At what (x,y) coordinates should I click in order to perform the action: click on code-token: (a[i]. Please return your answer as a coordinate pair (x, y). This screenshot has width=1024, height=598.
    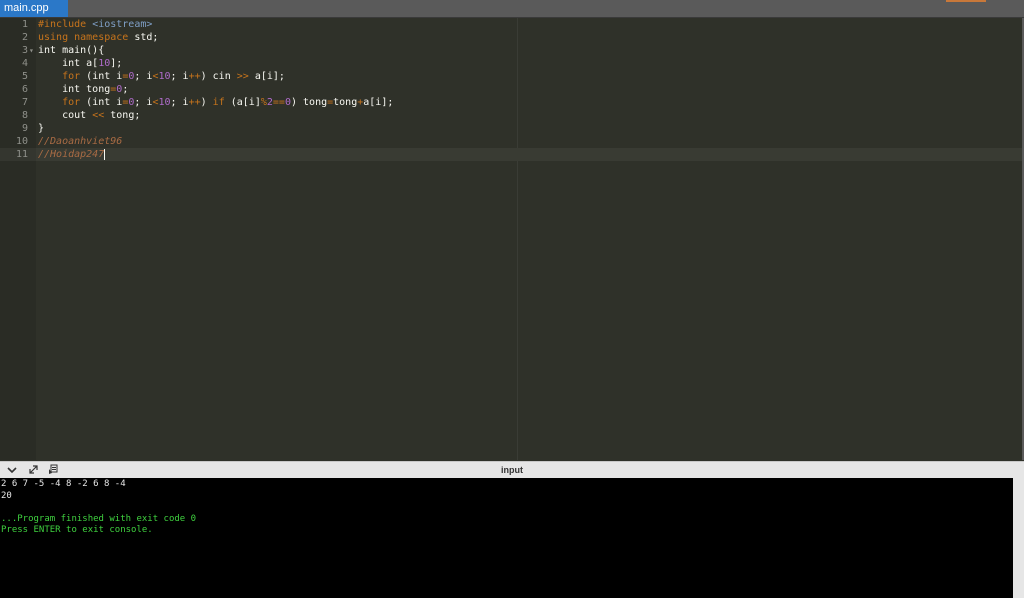
    Looking at the image, I should click on (242, 102).